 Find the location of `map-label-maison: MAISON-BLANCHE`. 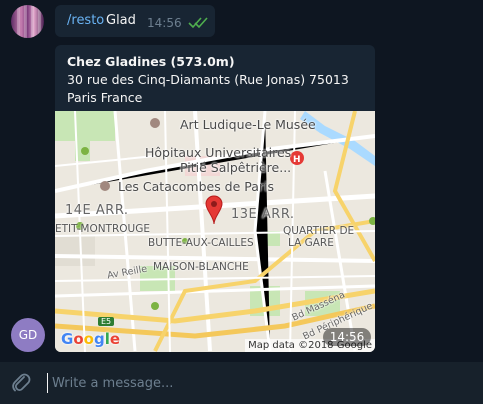

map-label-maison: MAISON-BLANCHE is located at coordinates (201, 267).